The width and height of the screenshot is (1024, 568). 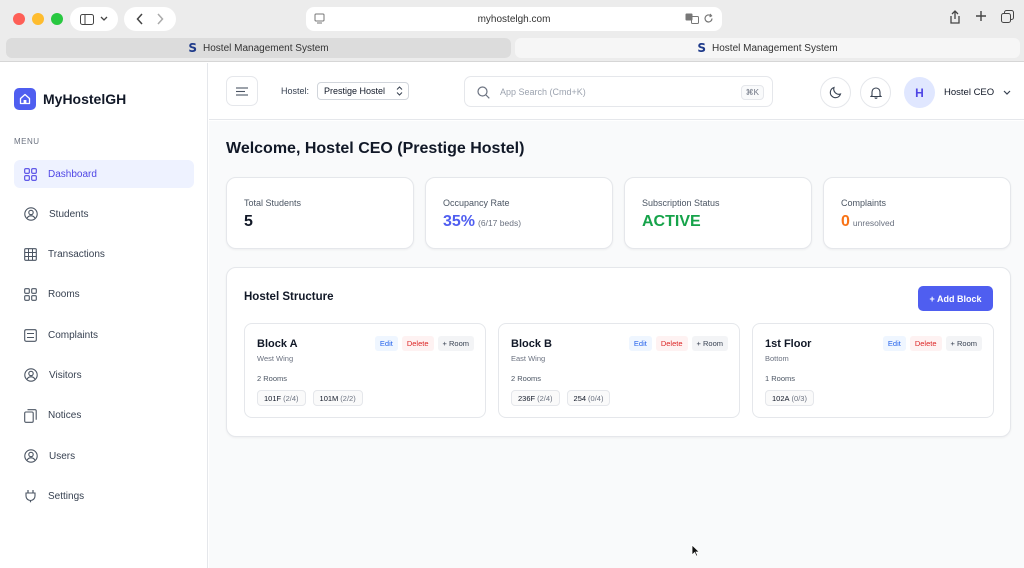 What do you see at coordinates (319, 18) in the screenshot?
I see `page-settings-icon` at bounding box center [319, 18].